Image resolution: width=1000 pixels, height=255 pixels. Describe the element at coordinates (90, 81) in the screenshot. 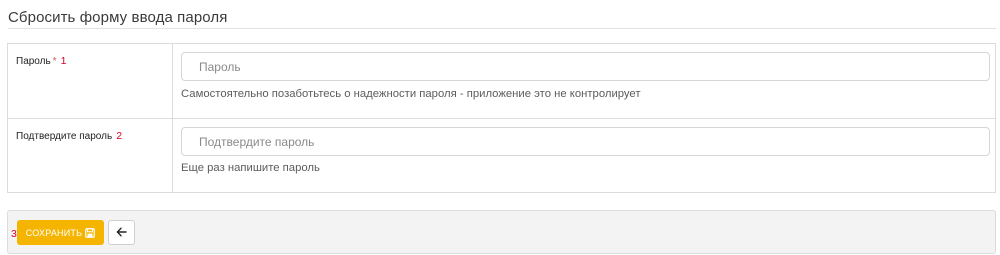

I see `password-label-cell: Пароль * 1` at that location.